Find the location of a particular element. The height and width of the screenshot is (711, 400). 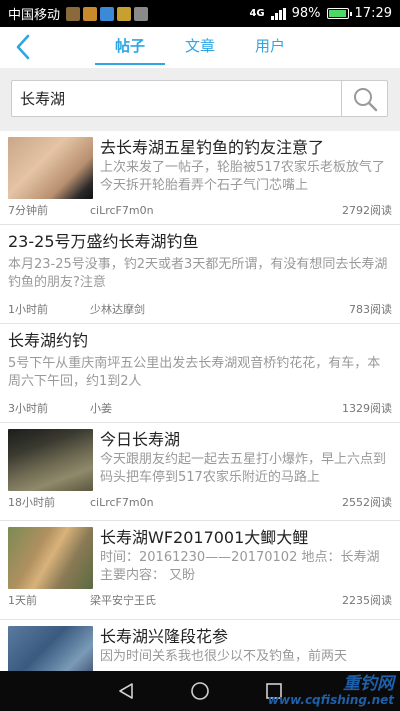

post-summary: 因为时间关系我也很少以不及钓鱼，前两天 is located at coordinates (224, 656).